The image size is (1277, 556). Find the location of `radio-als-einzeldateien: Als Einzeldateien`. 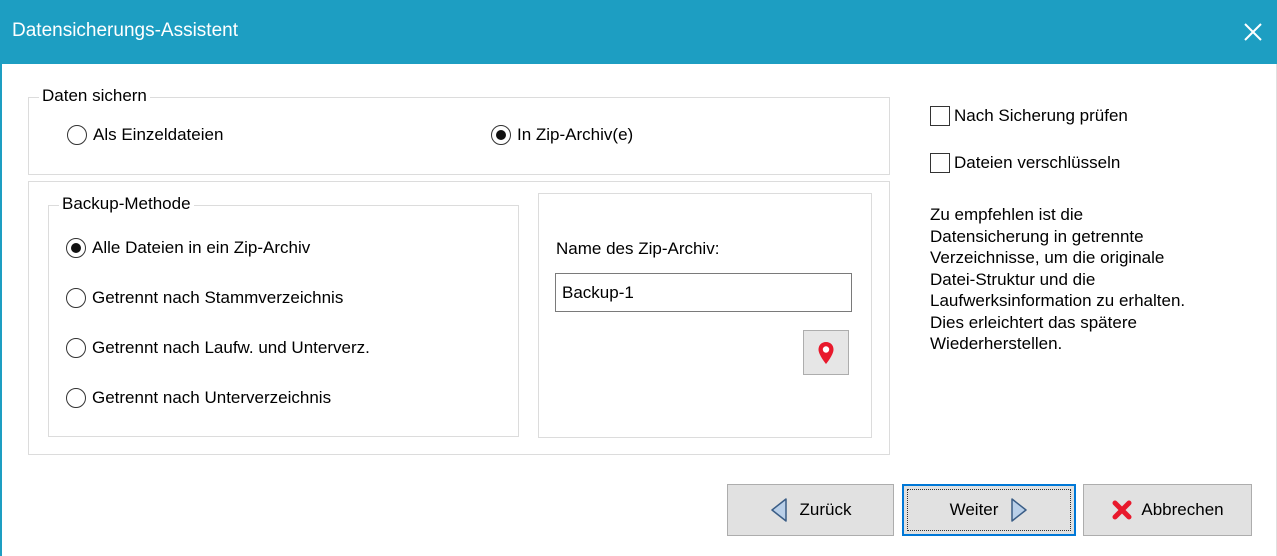

radio-als-einzeldateien: Als Einzeldateien is located at coordinates (145, 135).